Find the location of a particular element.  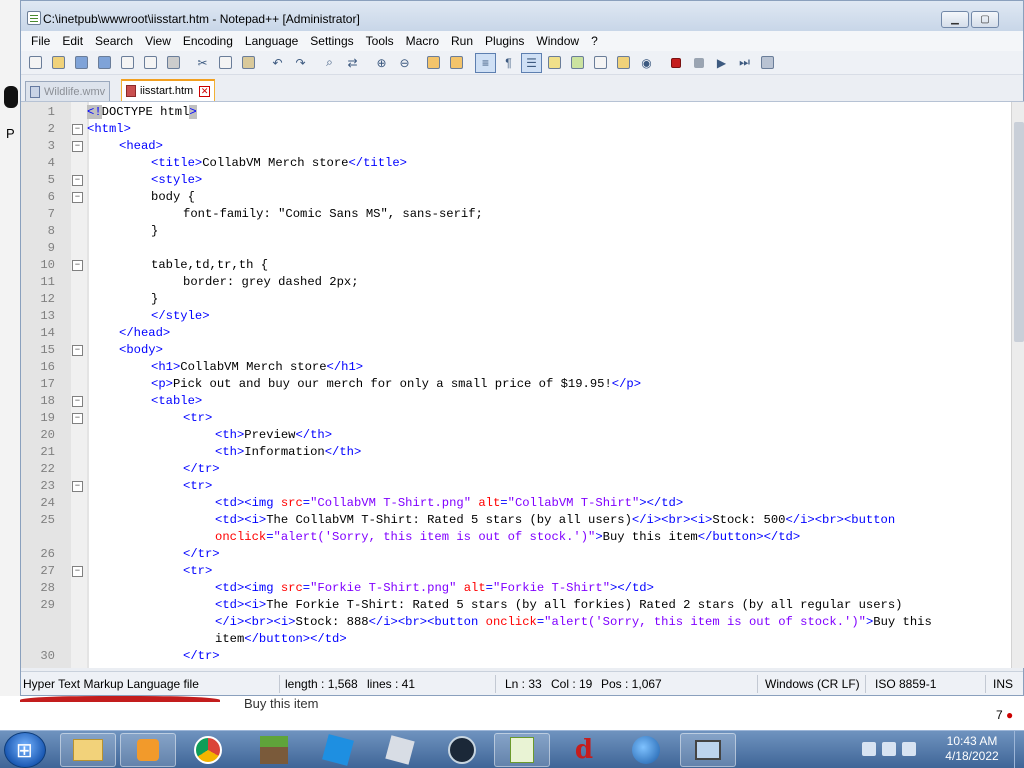

code-line: 2 − <html> is located at coordinates (516, 129).